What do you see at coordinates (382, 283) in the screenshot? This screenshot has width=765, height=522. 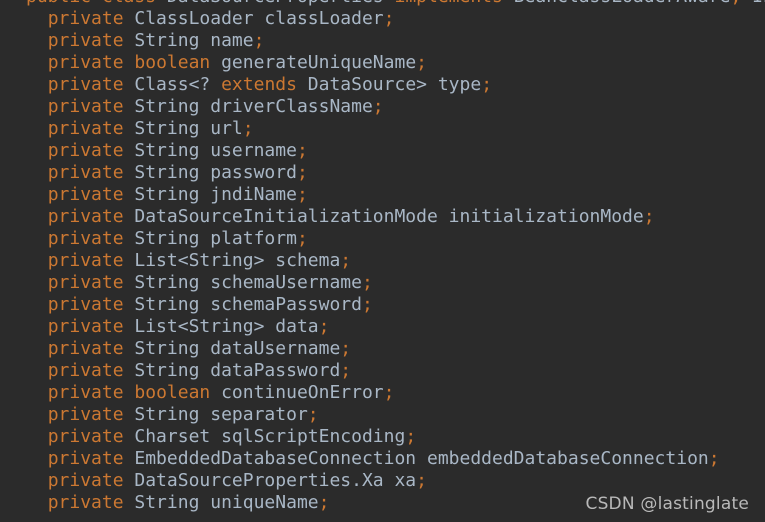 I see `line-schema-username: private String schemaUsername;` at bounding box center [382, 283].